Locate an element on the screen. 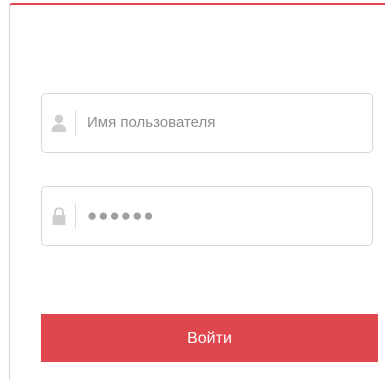  username-placeholder: Имя пользователя is located at coordinates (151, 122).